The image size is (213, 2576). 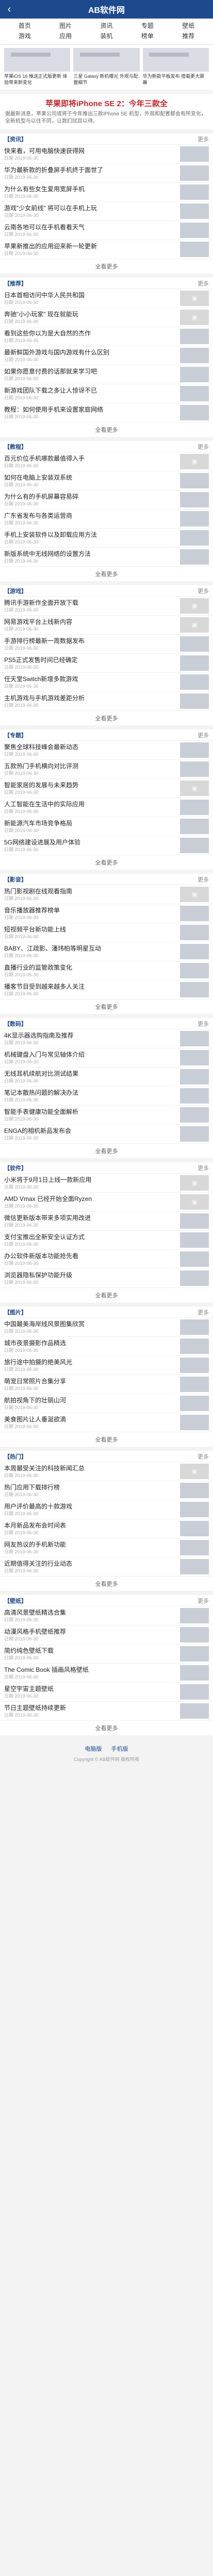 I want to click on item-title: 浏览器隐私保护功能升级, so click(x=91, y=1275).